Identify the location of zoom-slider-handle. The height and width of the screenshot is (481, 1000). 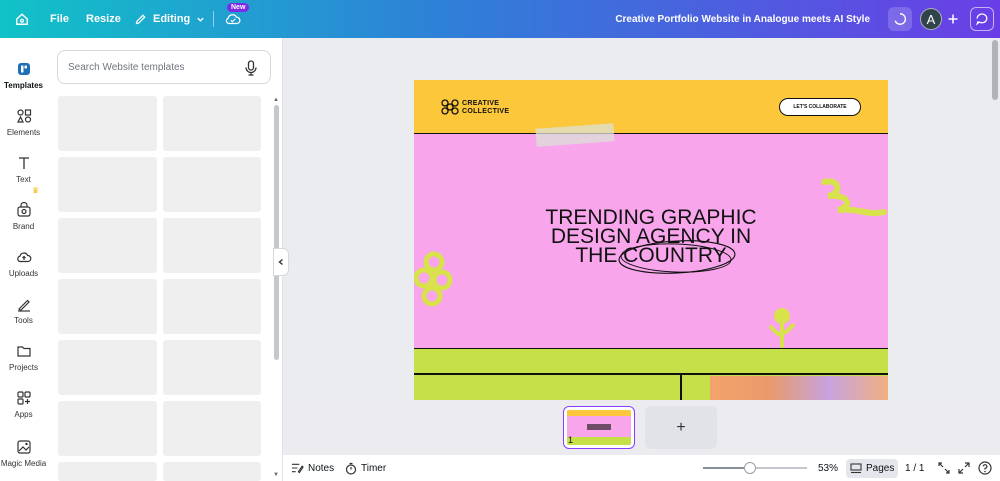
(749, 468).